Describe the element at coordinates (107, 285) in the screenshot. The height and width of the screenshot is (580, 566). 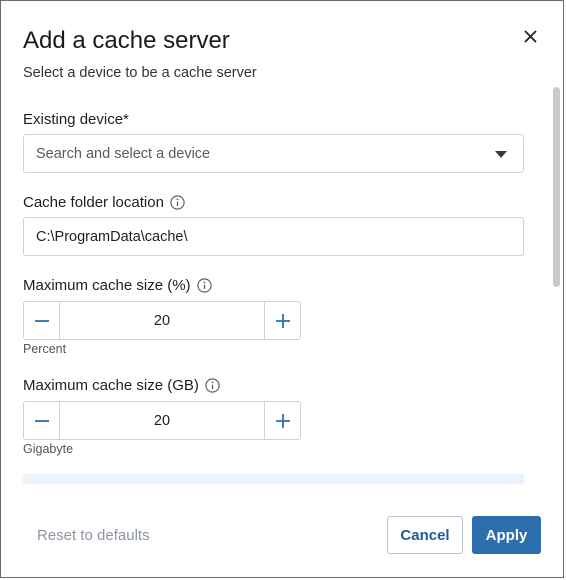
I see `max-percent-label-text: Maximum cache size (%)` at that location.